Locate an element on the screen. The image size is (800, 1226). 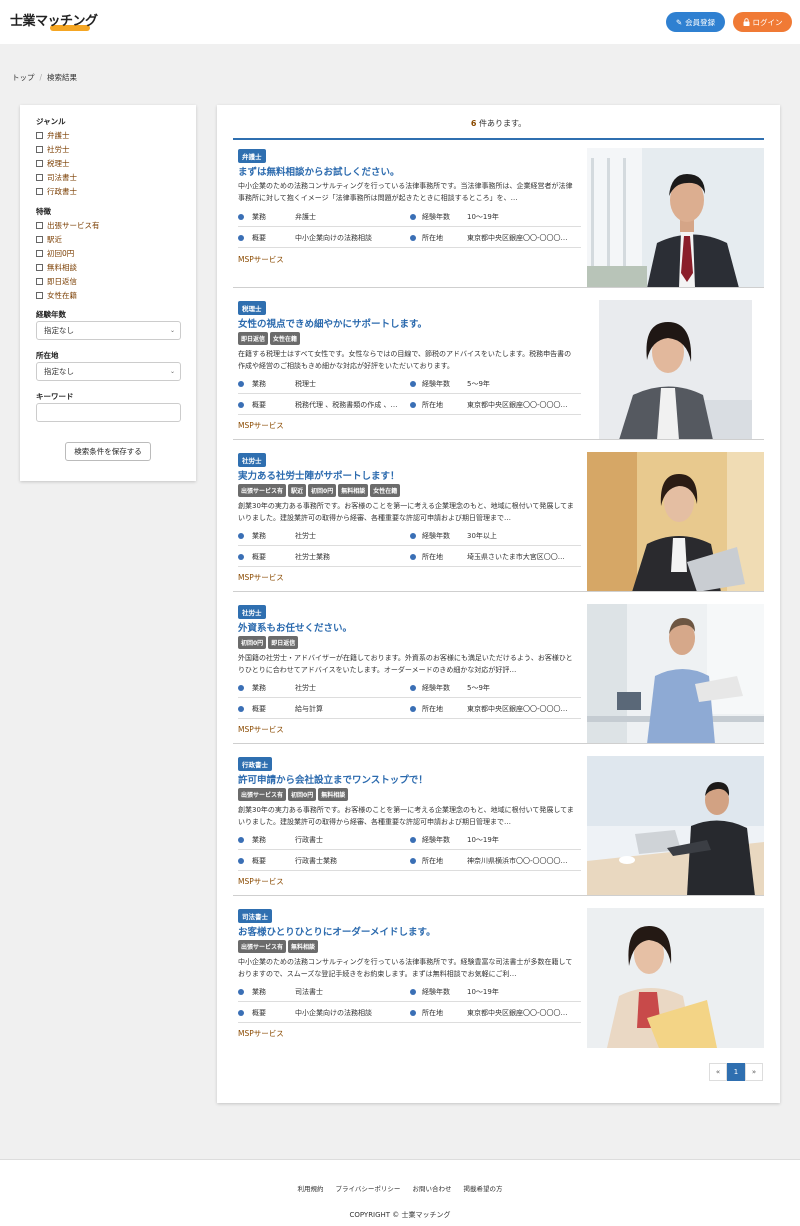
card-title: 女性の視点できめ細やかにサポートします。 is located at coordinates (332, 323).